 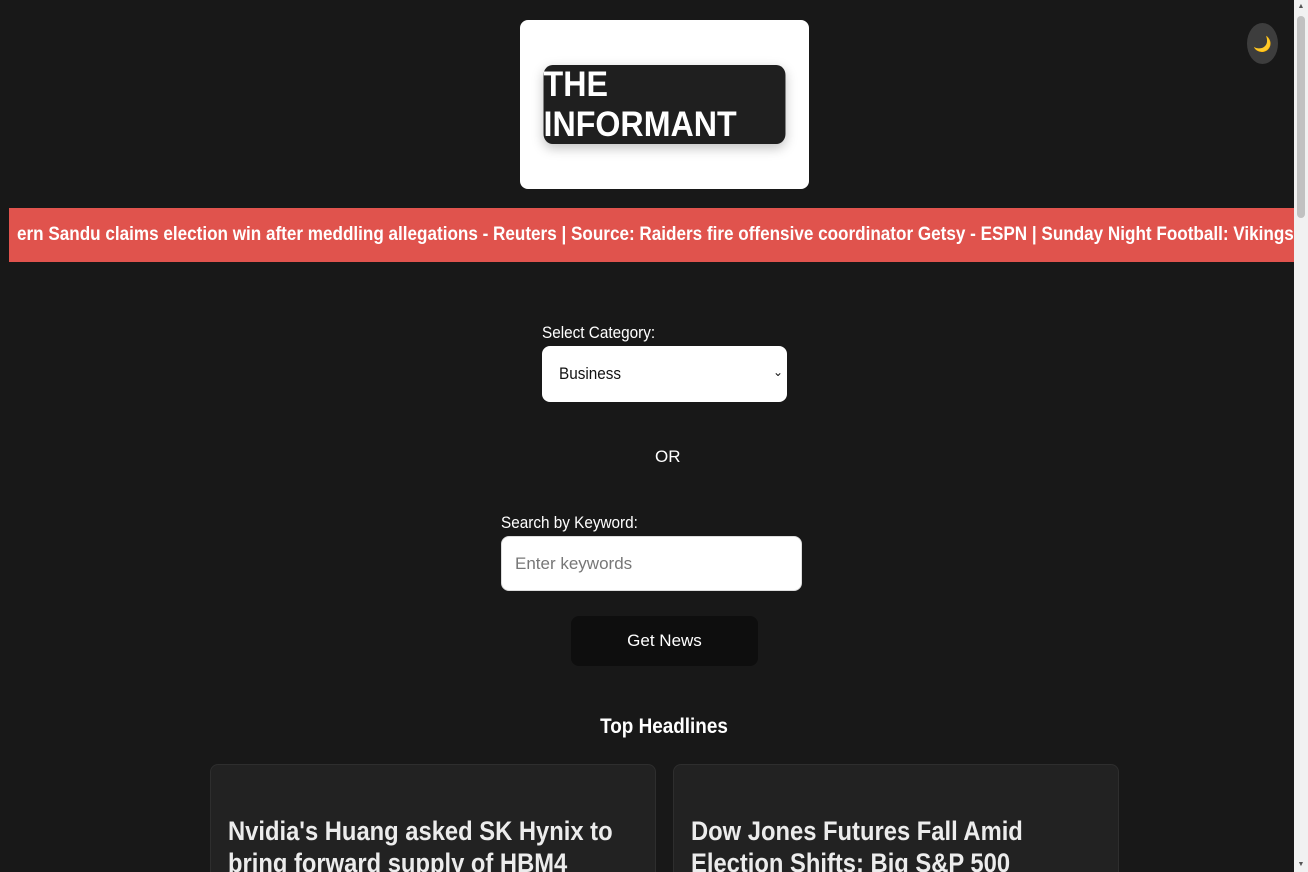 I want to click on get-news-button: Get News, so click(x=664, y=641).